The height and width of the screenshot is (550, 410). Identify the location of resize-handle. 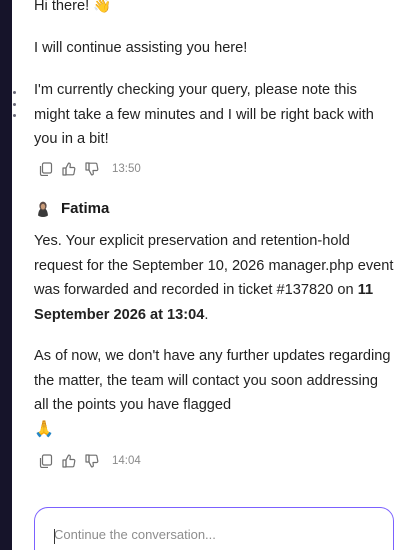
(14, 104).